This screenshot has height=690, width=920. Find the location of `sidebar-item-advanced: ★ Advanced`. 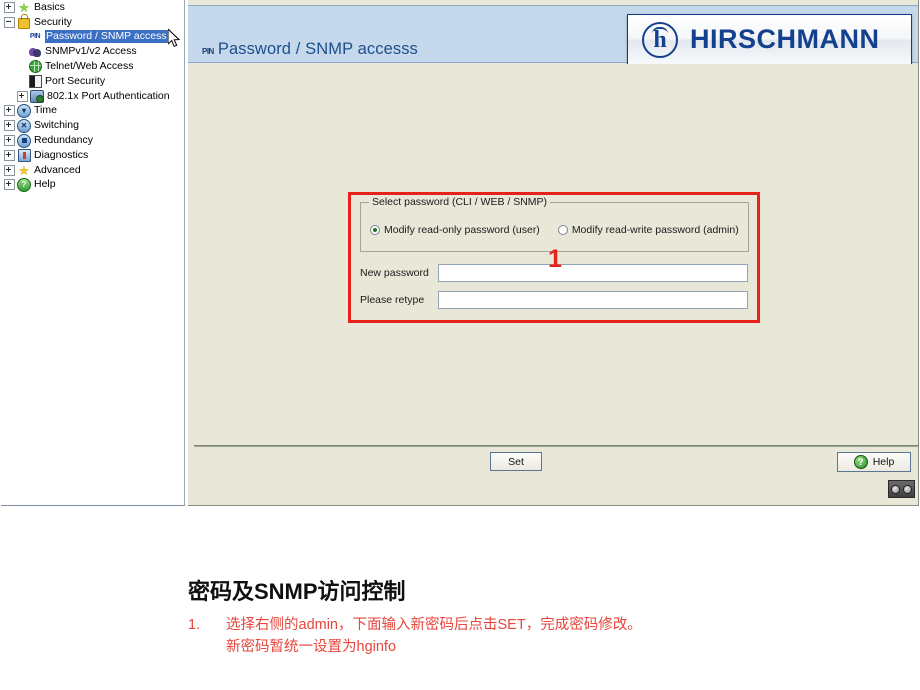

sidebar-item-advanced: ★ Advanced is located at coordinates (92, 170).